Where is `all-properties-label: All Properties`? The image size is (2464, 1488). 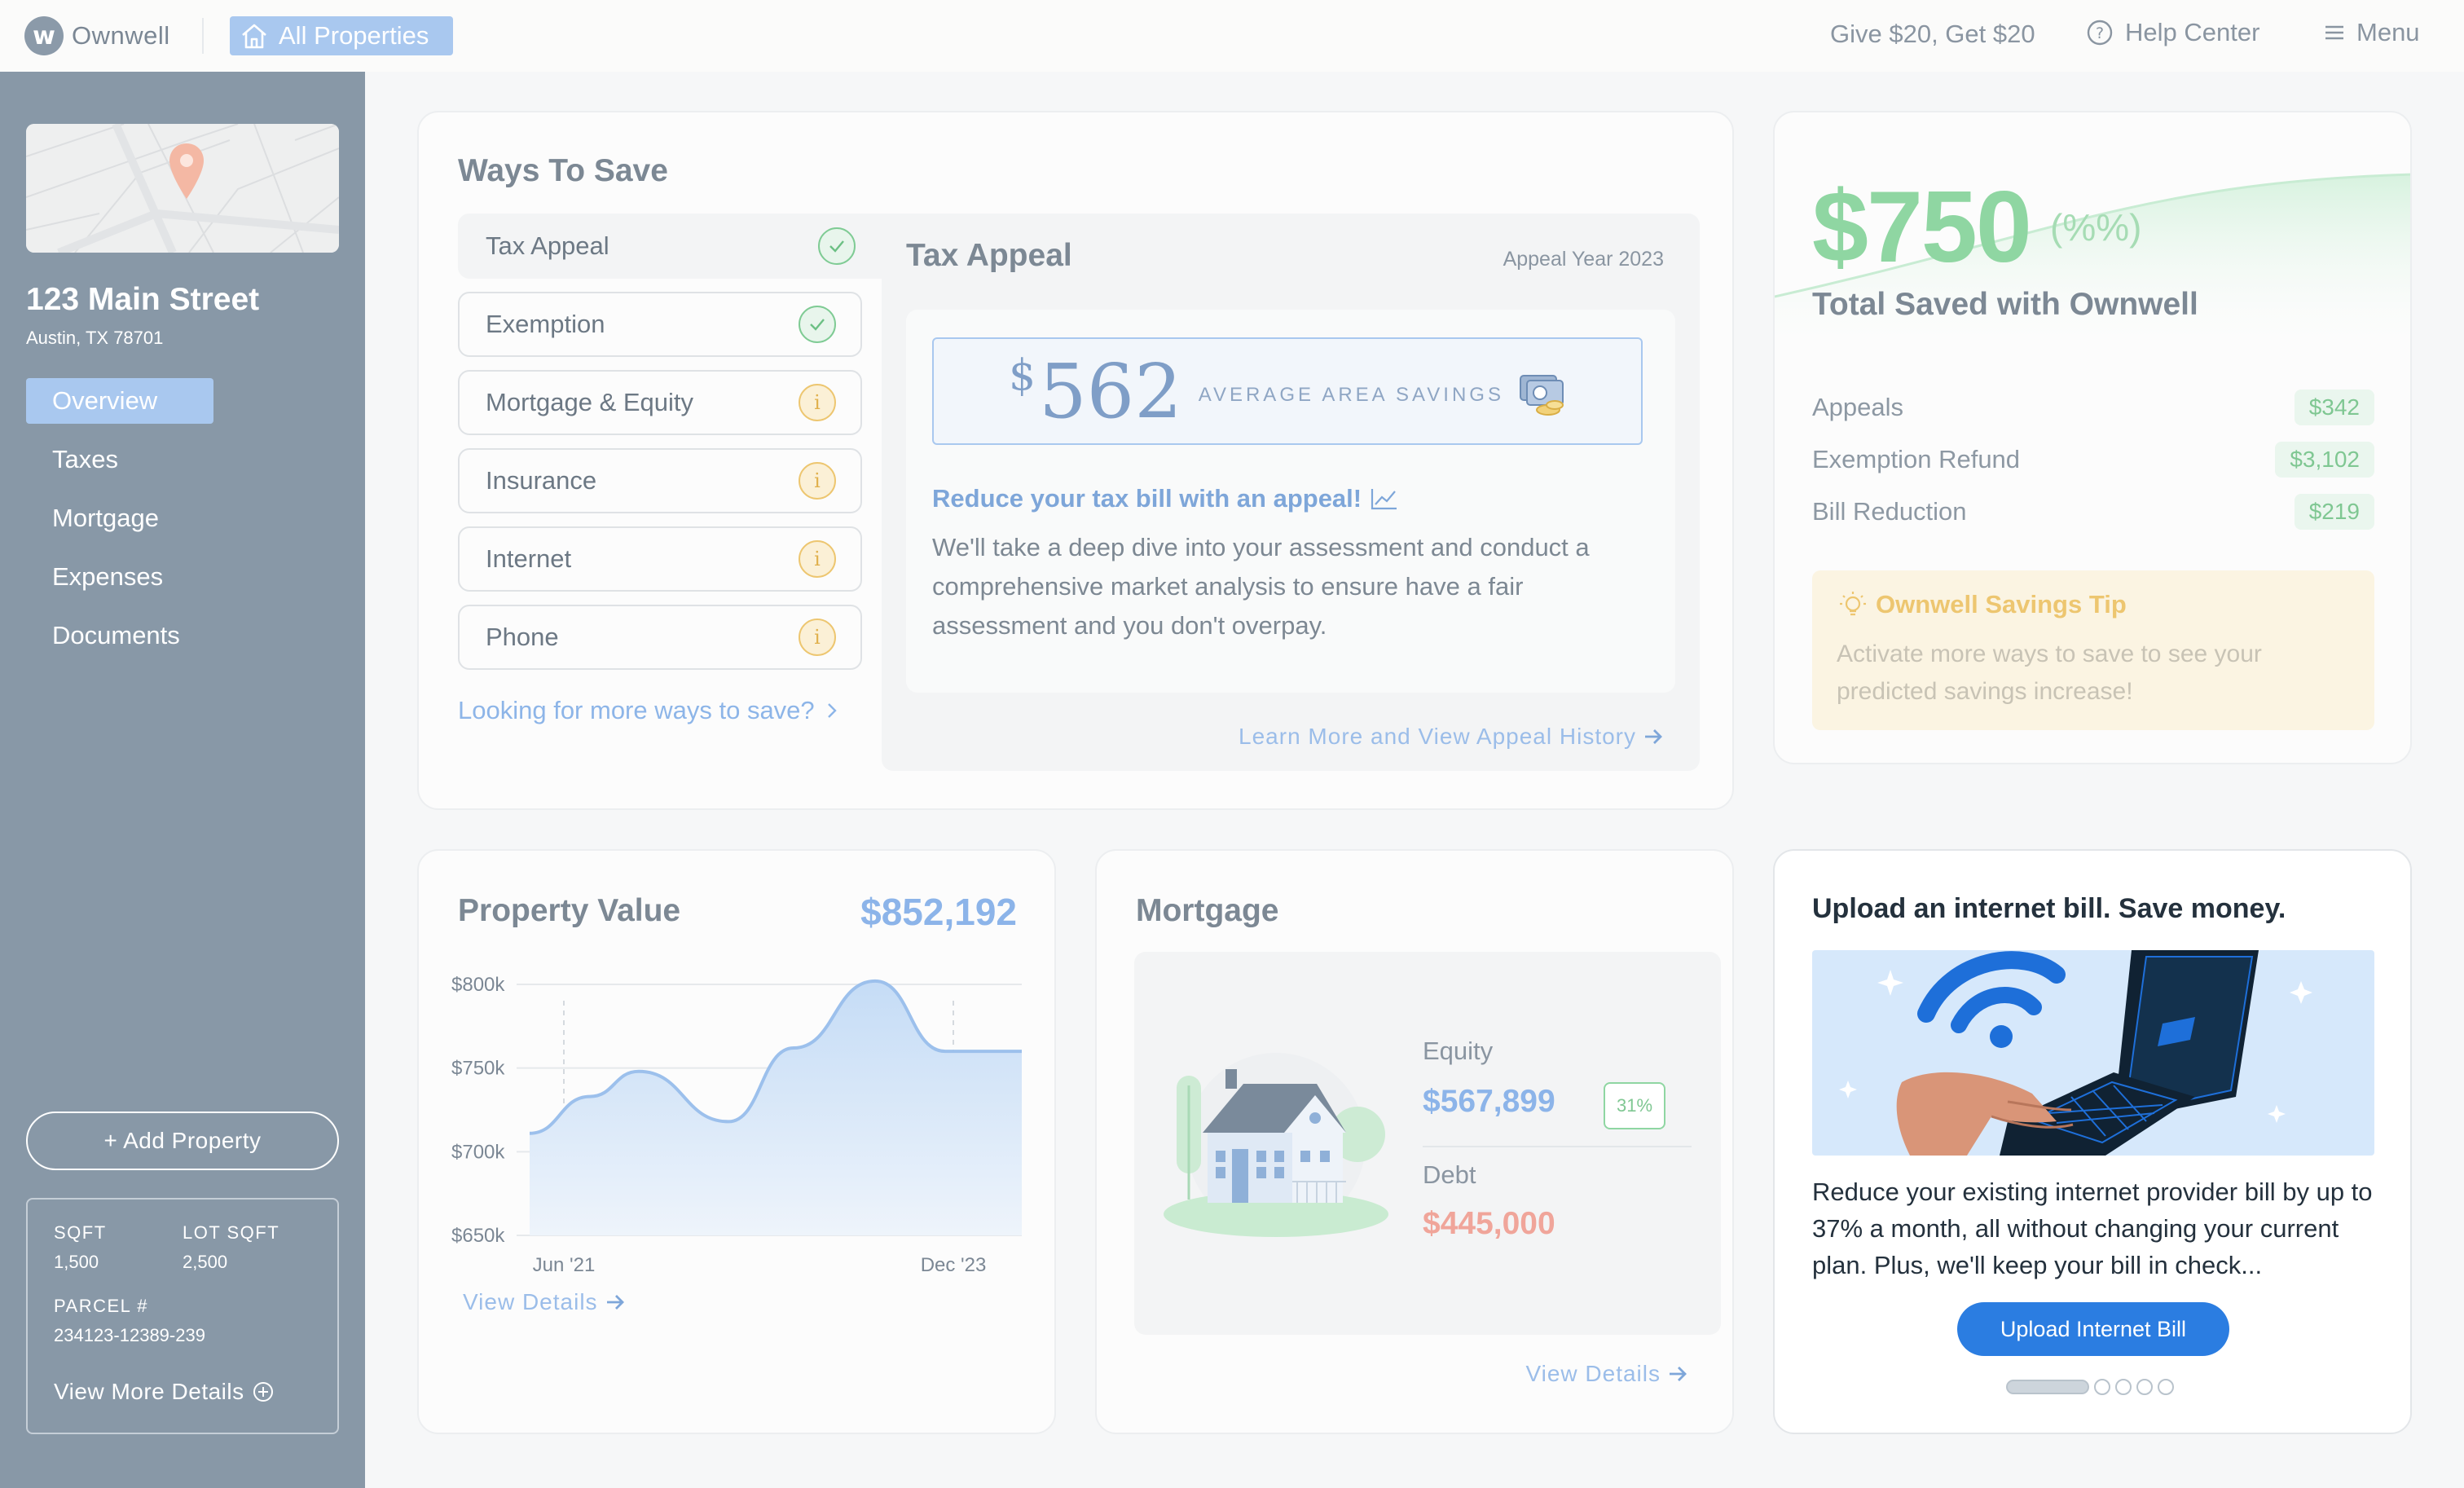
all-properties-label: All Properties is located at coordinates (354, 35).